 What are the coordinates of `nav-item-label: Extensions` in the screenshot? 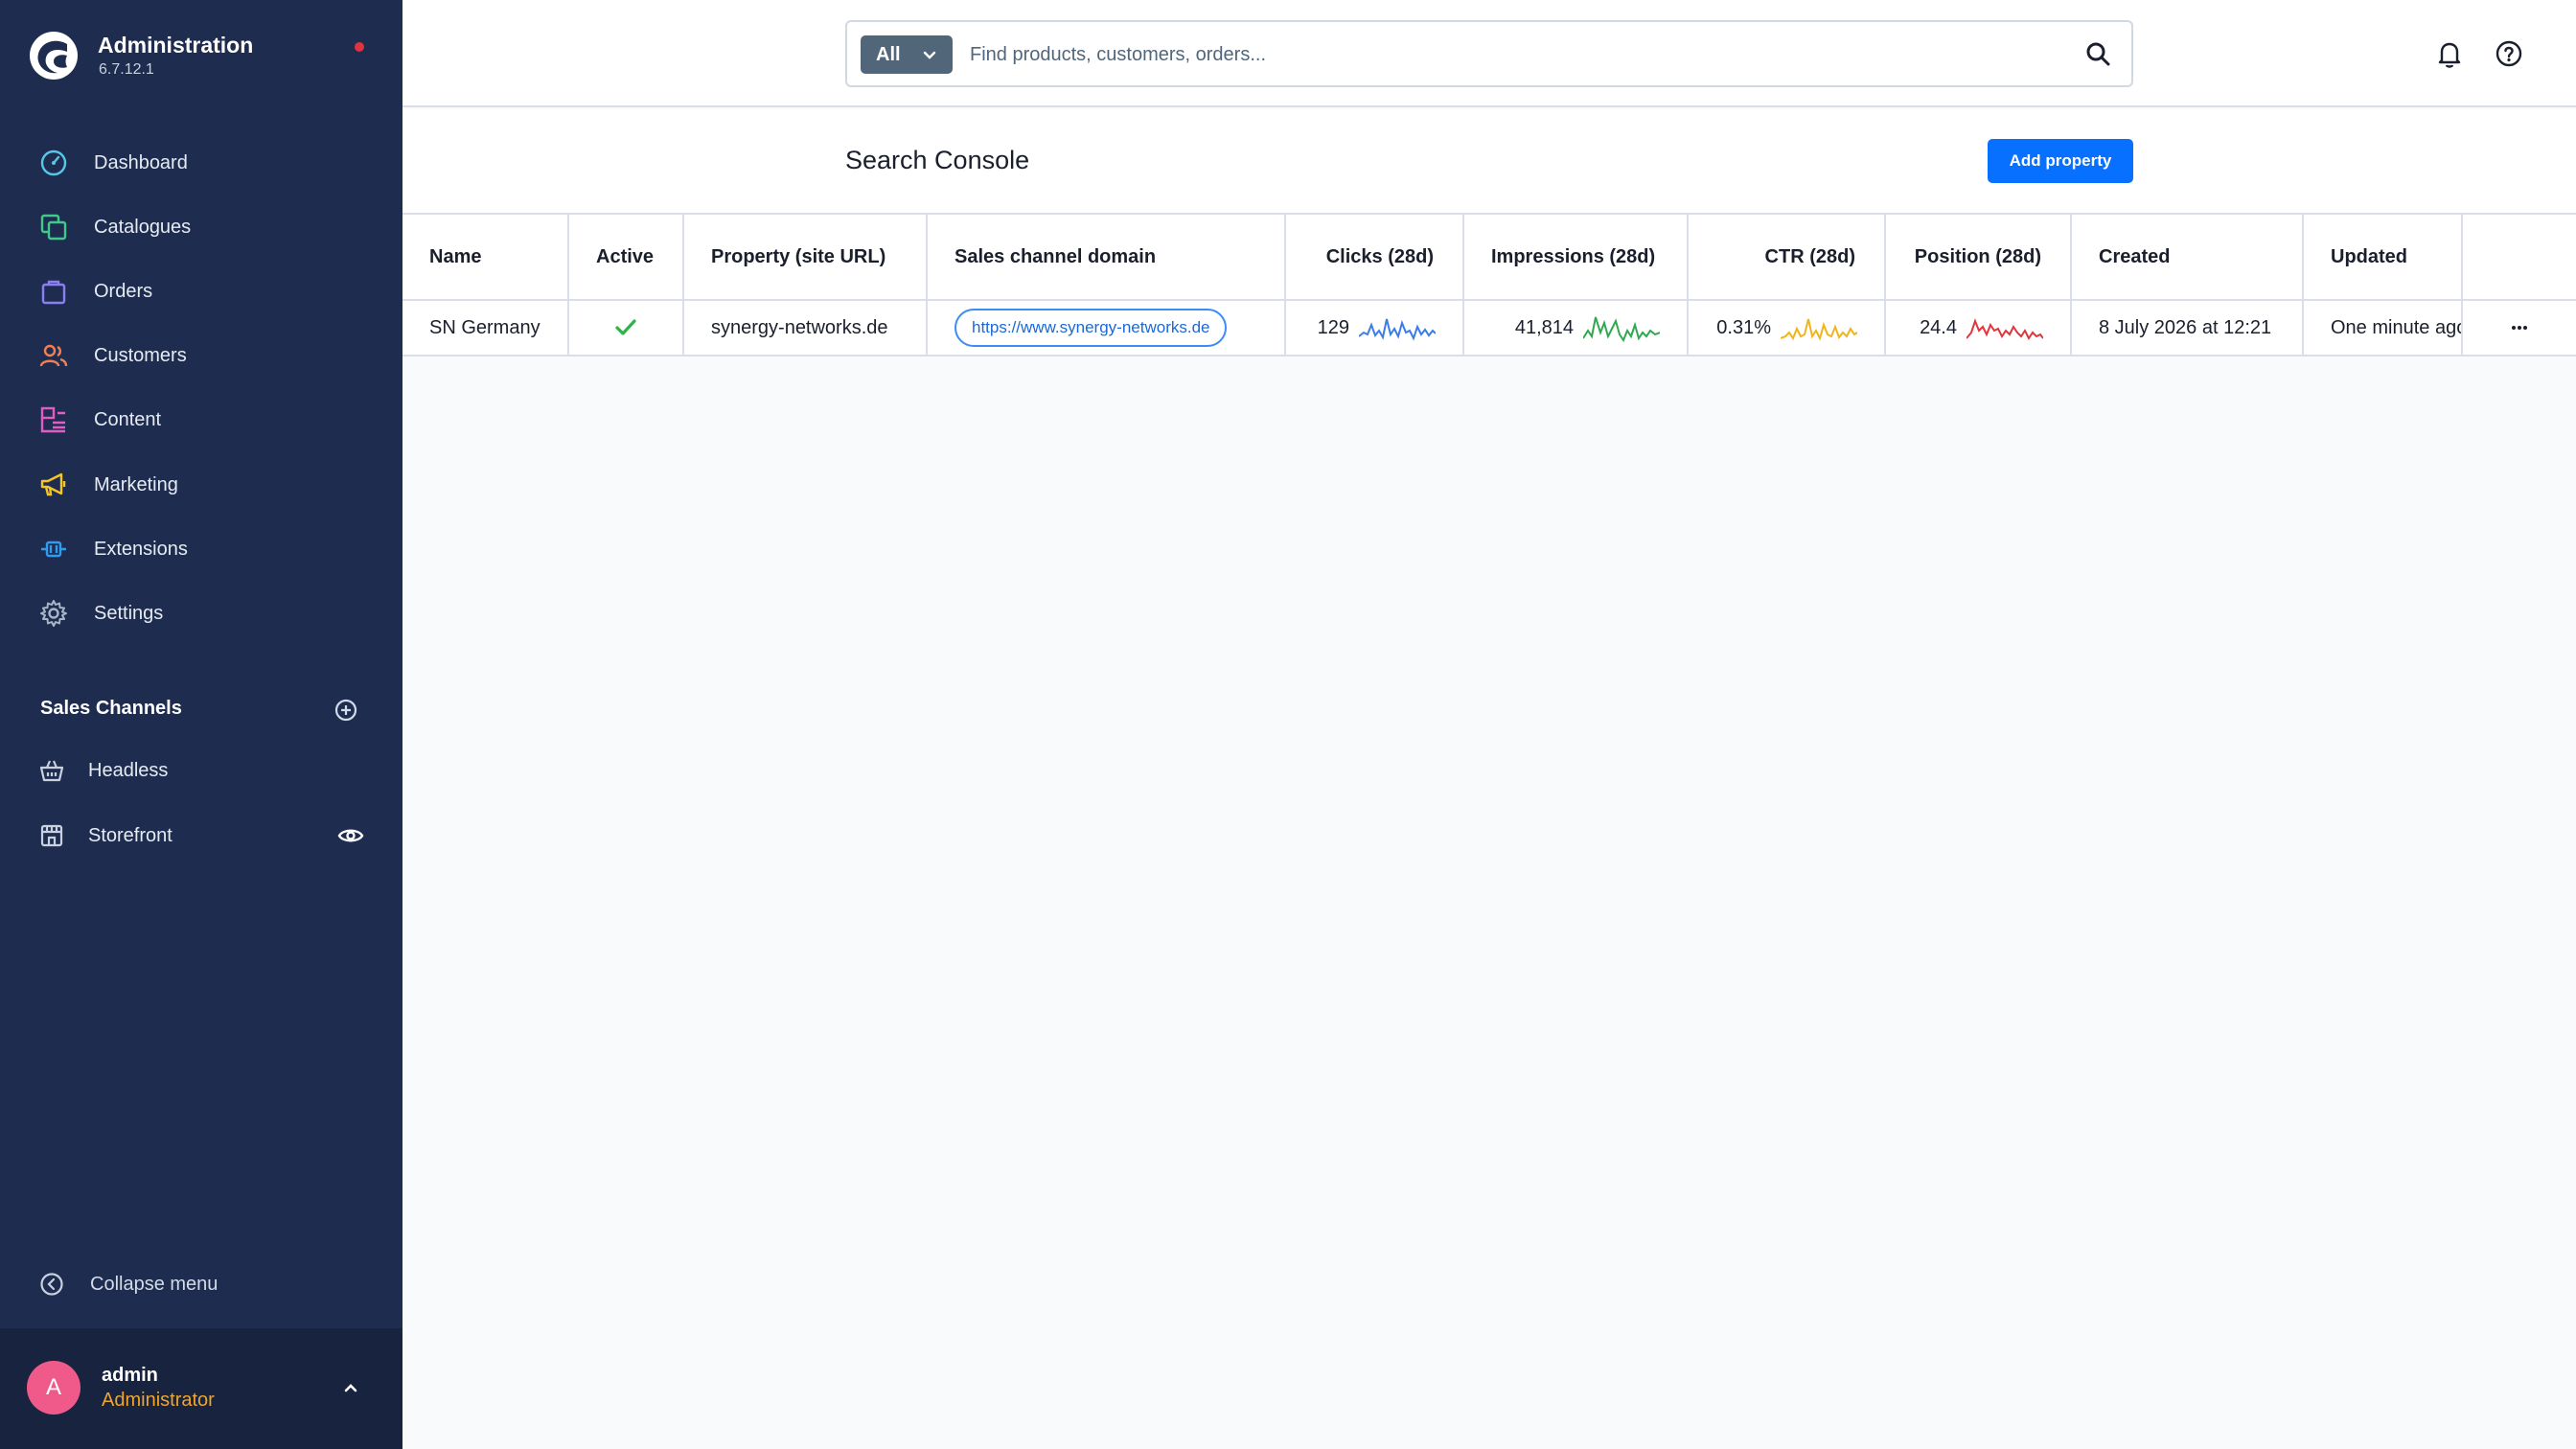 It's located at (141, 549).